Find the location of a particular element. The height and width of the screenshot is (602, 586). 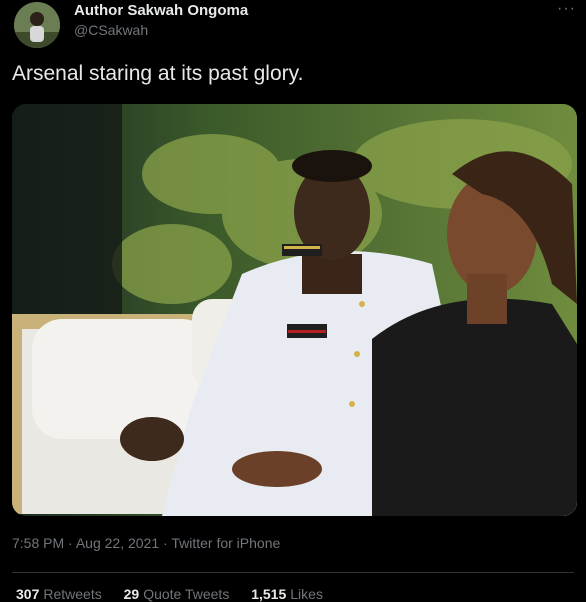

likes-count: 1,515 is located at coordinates (269, 594).